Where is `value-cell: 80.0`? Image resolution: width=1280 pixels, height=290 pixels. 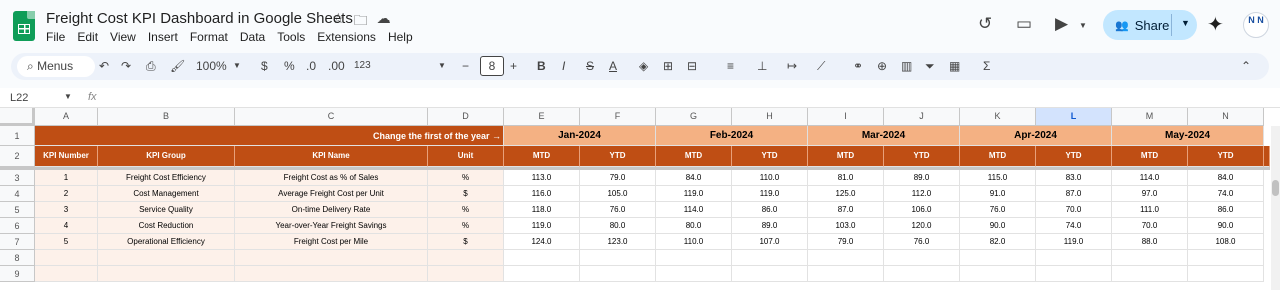
value-cell: 80.0 is located at coordinates (694, 226).